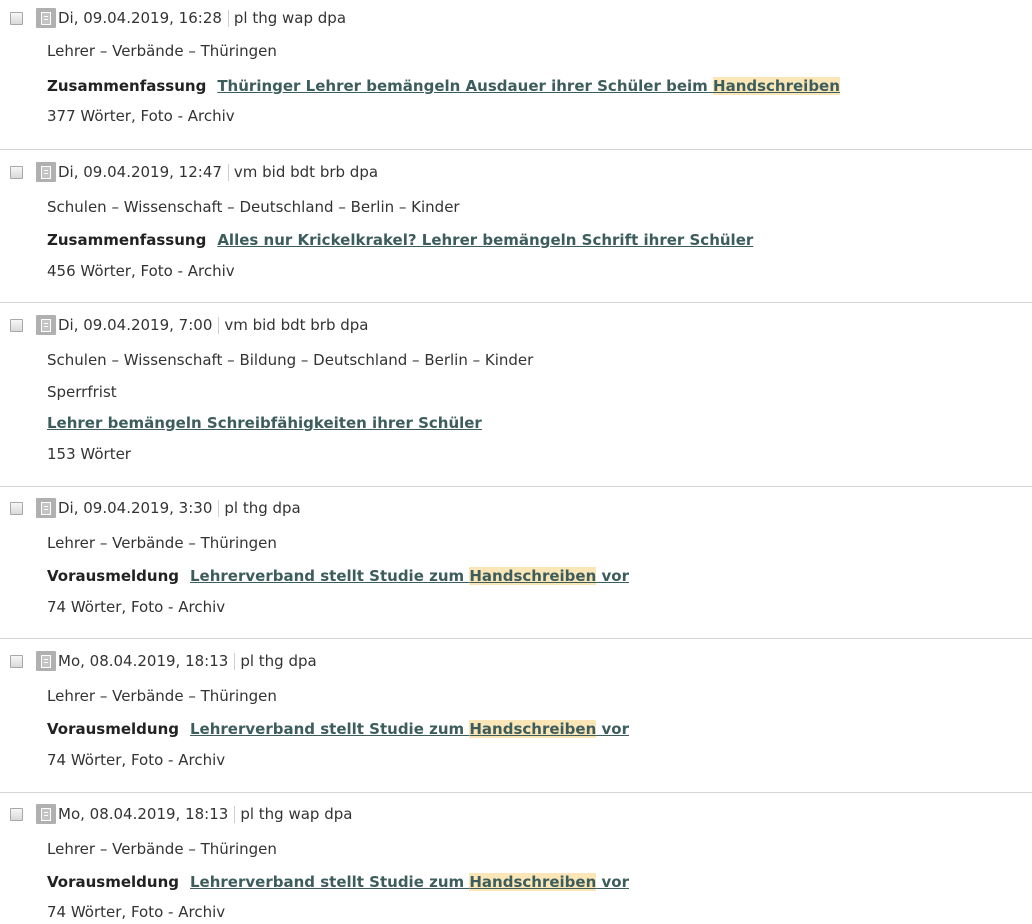 Image resolution: width=1032 pixels, height=924 pixels. I want to click on item-date: Di, 09.04.2019, 12:47, so click(140, 172).